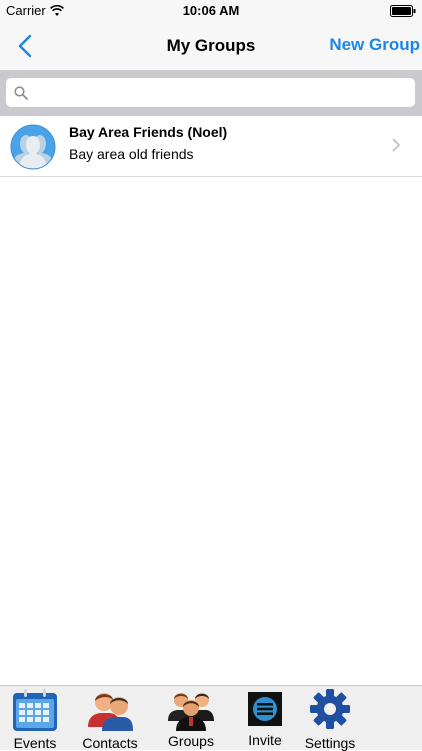  I want to click on tab-events: Events, so click(35, 718).